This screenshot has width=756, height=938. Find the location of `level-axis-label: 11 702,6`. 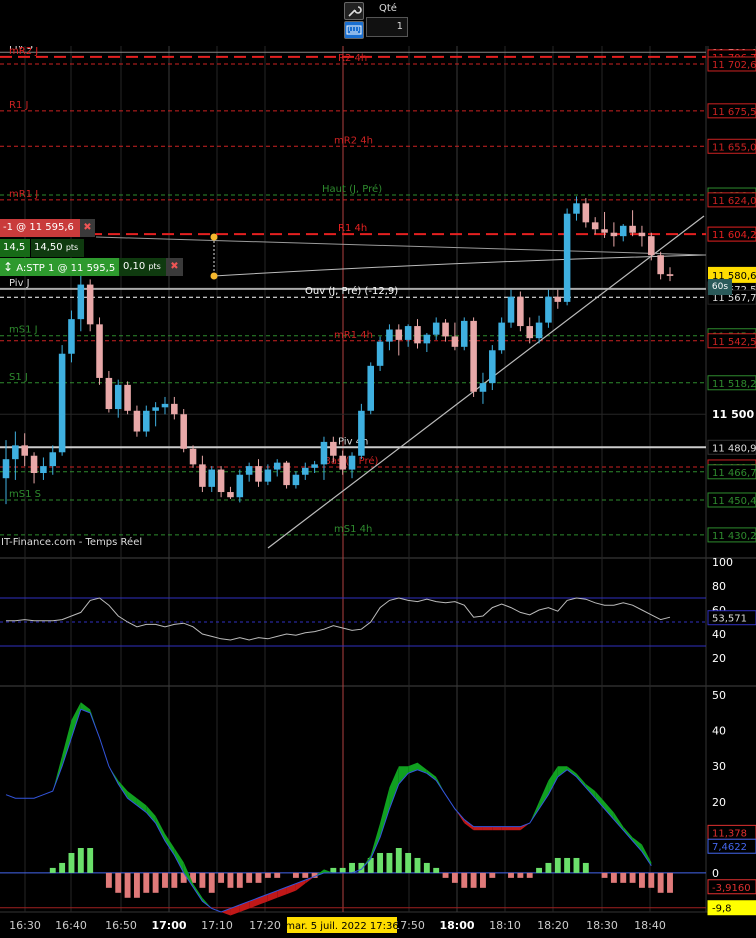

level-axis-label: 11 702,6 is located at coordinates (734, 65).